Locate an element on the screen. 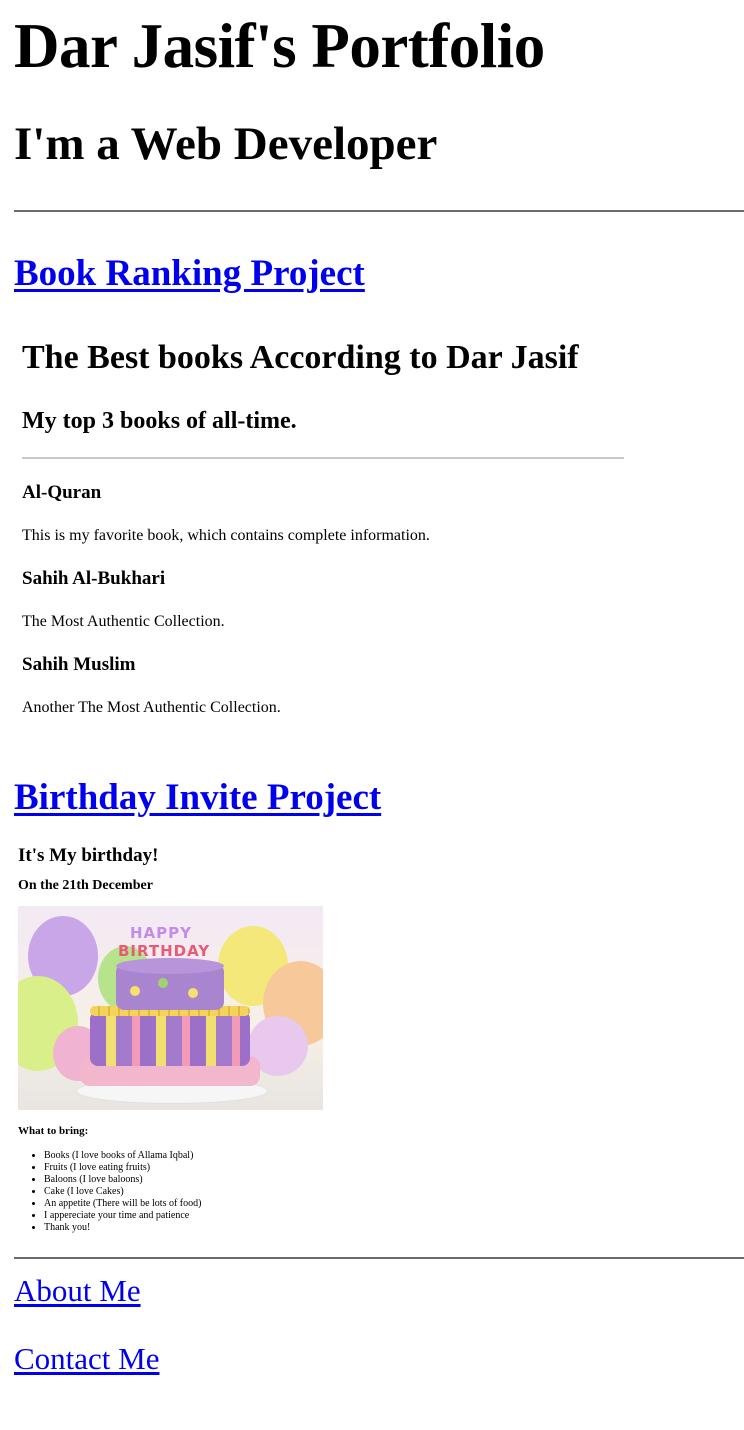 This screenshot has height=1430, width=744. birthday-title: It's My birthday! is located at coordinates (88, 855).